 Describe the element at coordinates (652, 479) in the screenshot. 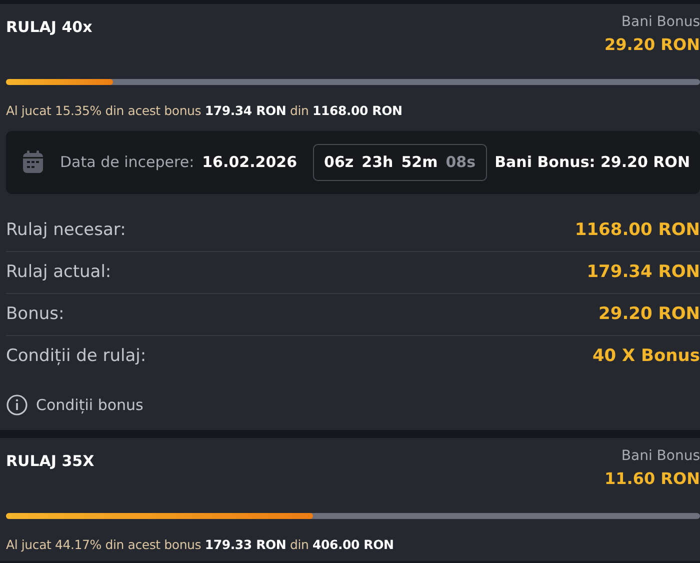

I see `bonus-amount: 11.60 RON` at that location.